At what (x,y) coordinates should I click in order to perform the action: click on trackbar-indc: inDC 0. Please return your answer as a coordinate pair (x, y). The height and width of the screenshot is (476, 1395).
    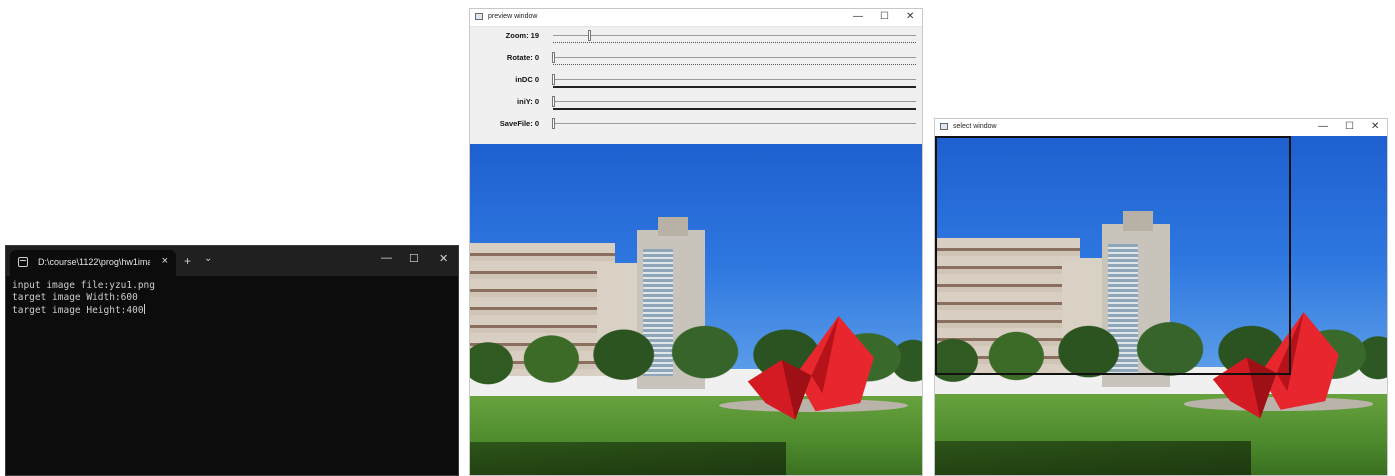
    Looking at the image, I should click on (696, 85).